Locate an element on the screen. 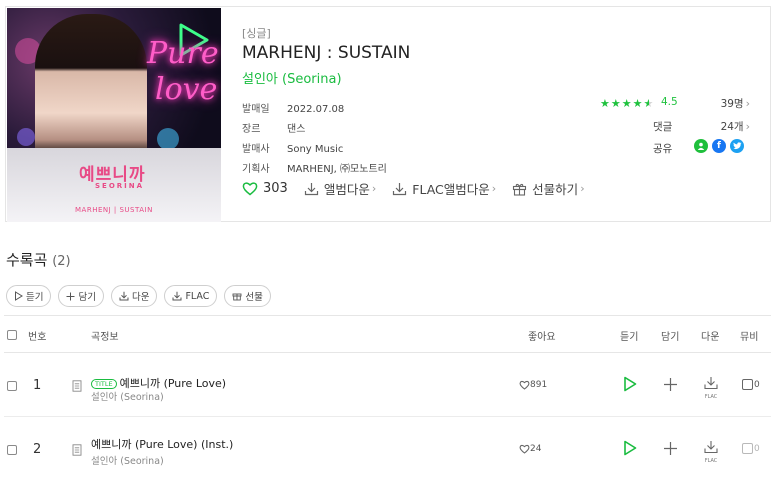 The width and height of the screenshot is (773, 479). meta-key: 장르 is located at coordinates (251, 129).